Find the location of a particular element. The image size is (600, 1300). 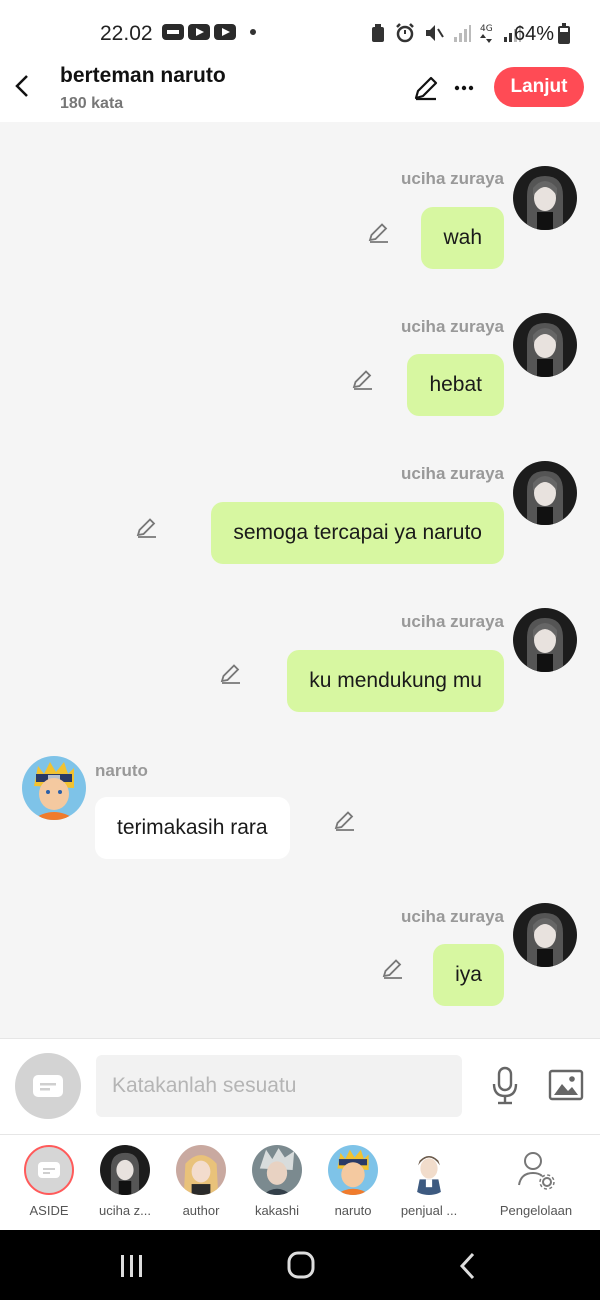

header-bar: berteman naruto 180 kata Lanjut is located at coordinates (300, 91).